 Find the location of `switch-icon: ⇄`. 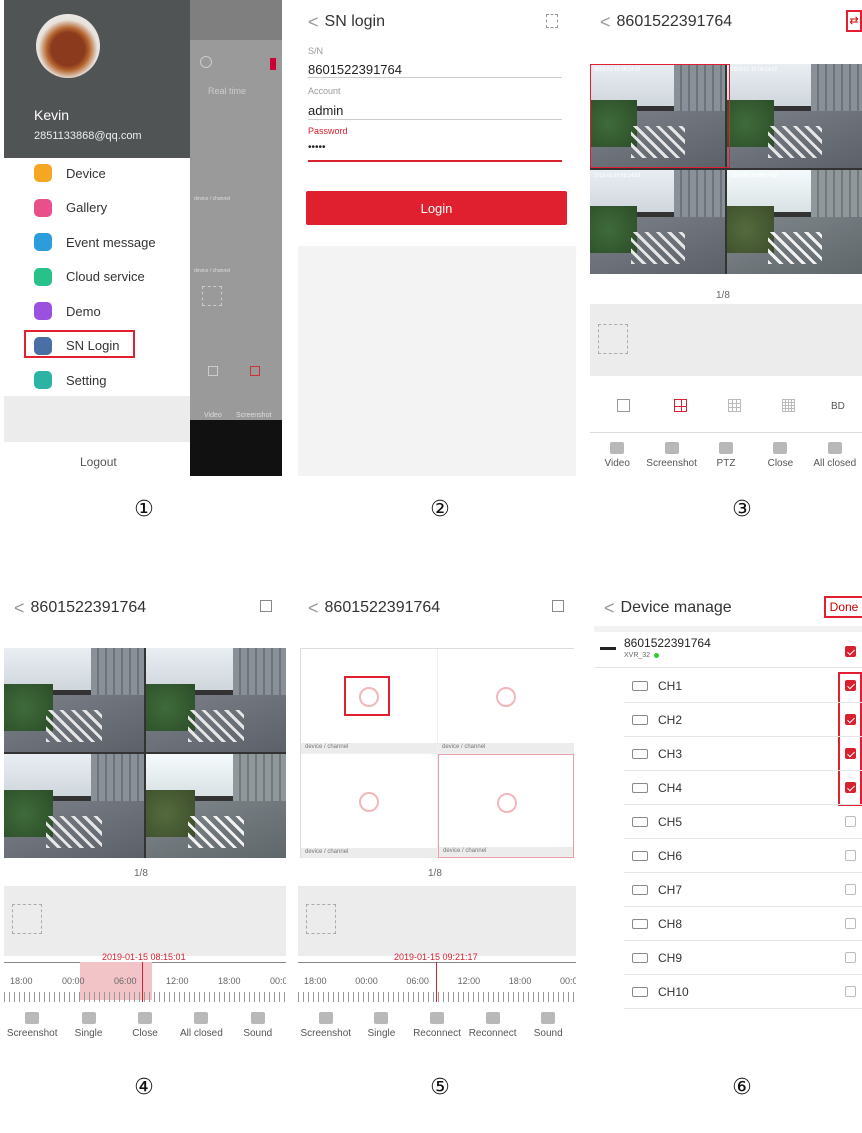

switch-icon: ⇄ is located at coordinates (854, 21).